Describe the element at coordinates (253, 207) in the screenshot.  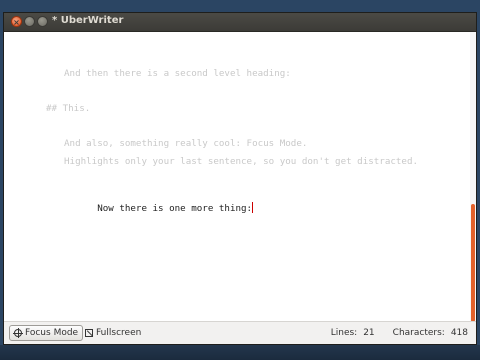
I see `text-cursor` at that location.